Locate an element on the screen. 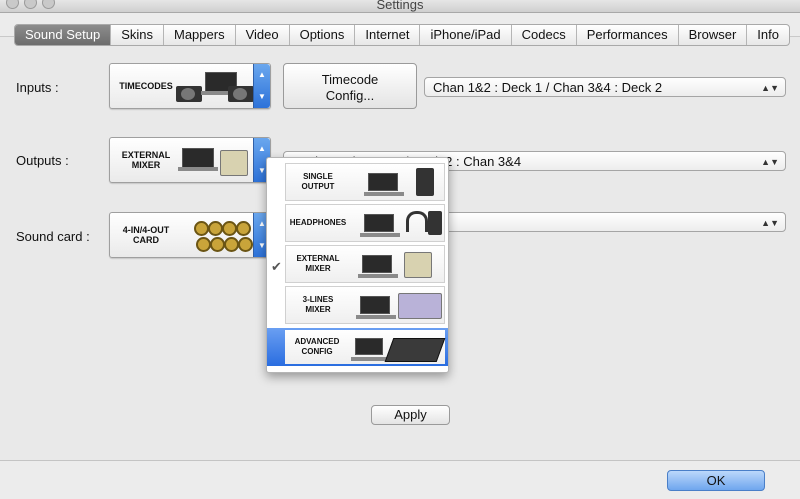 The image size is (800, 499). title-bar: Settings is located at coordinates (400, 6).